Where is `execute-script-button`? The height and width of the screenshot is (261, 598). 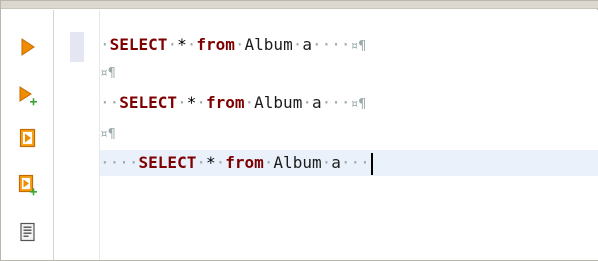
execute-script-button is located at coordinates (28, 138).